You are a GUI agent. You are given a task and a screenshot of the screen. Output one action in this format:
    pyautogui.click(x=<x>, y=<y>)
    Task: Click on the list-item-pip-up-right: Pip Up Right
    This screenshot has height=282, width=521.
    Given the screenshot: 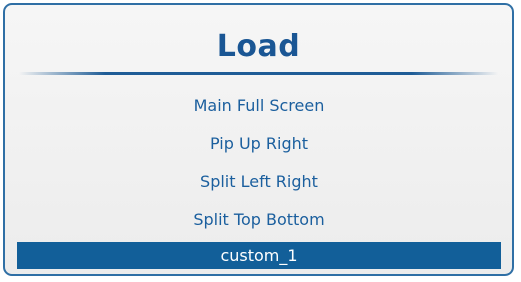 What is the action you would take?
    pyautogui.click(x=259, y=144)
    